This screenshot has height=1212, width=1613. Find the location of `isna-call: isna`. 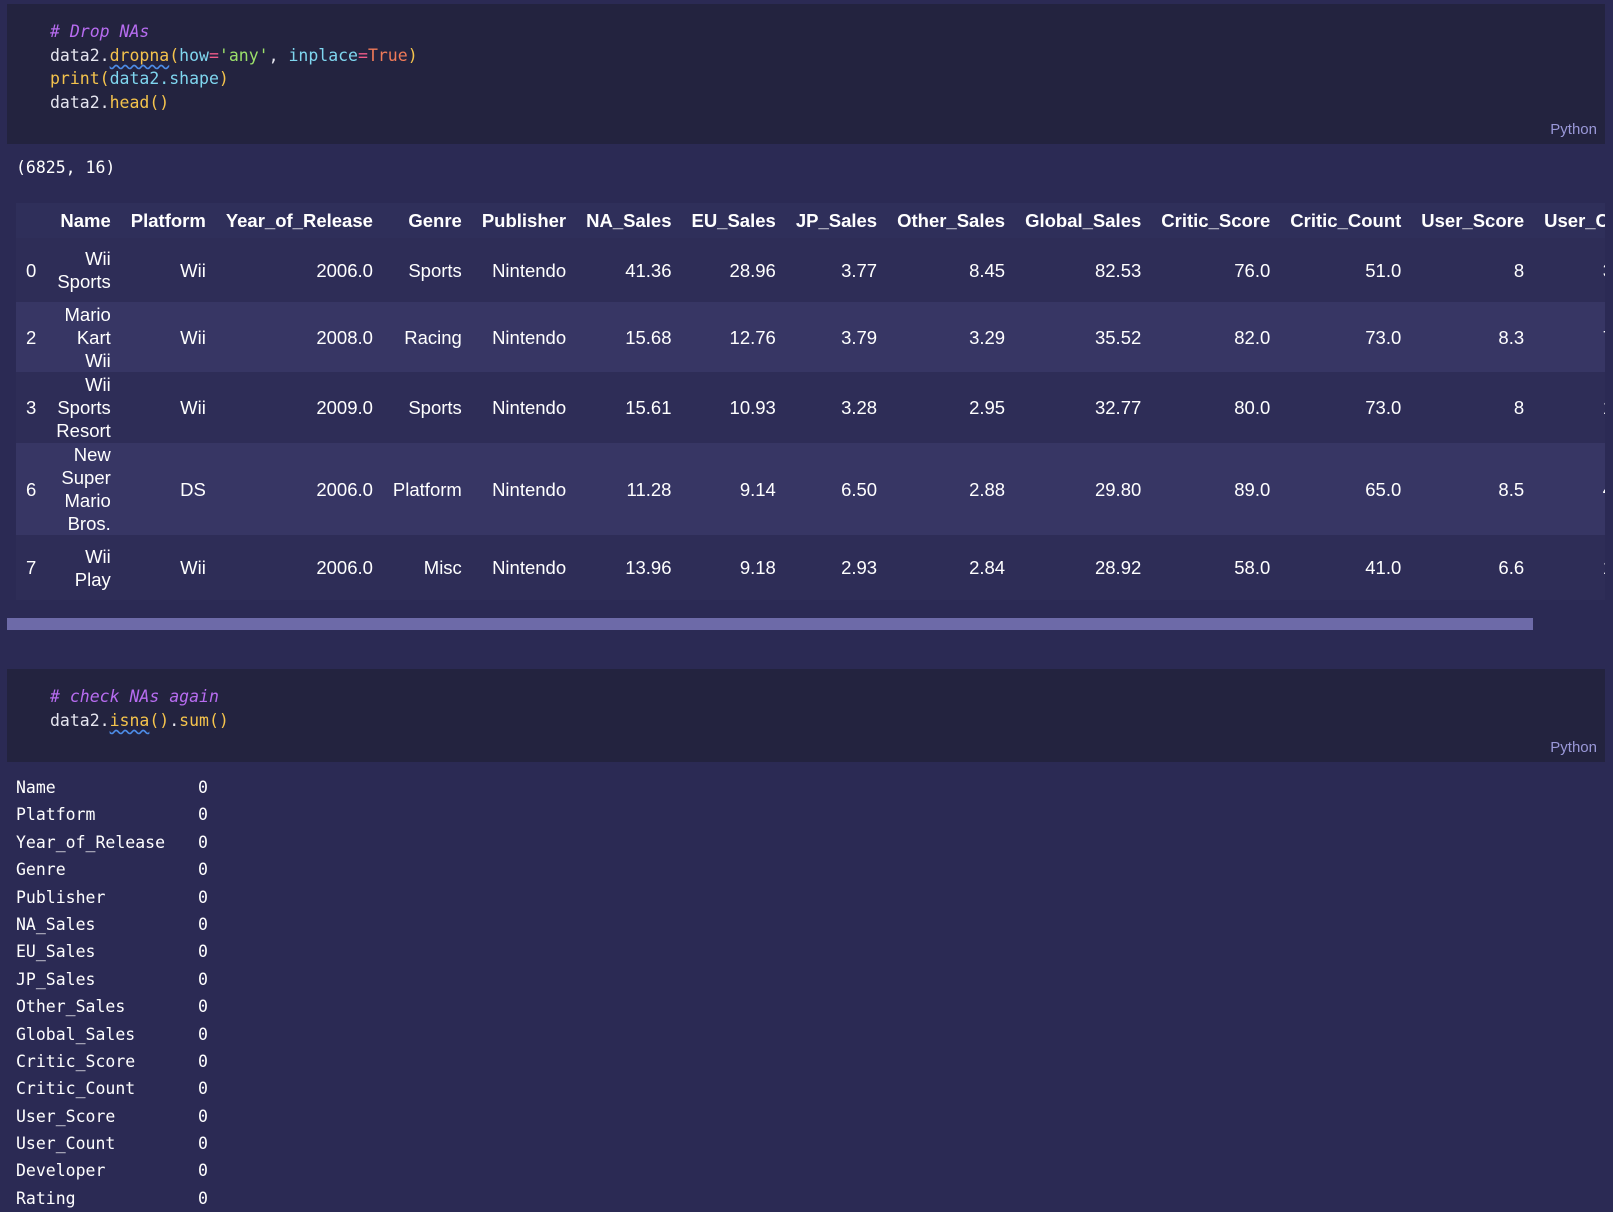

isna-call: isna is located at coordinates (129, 720).